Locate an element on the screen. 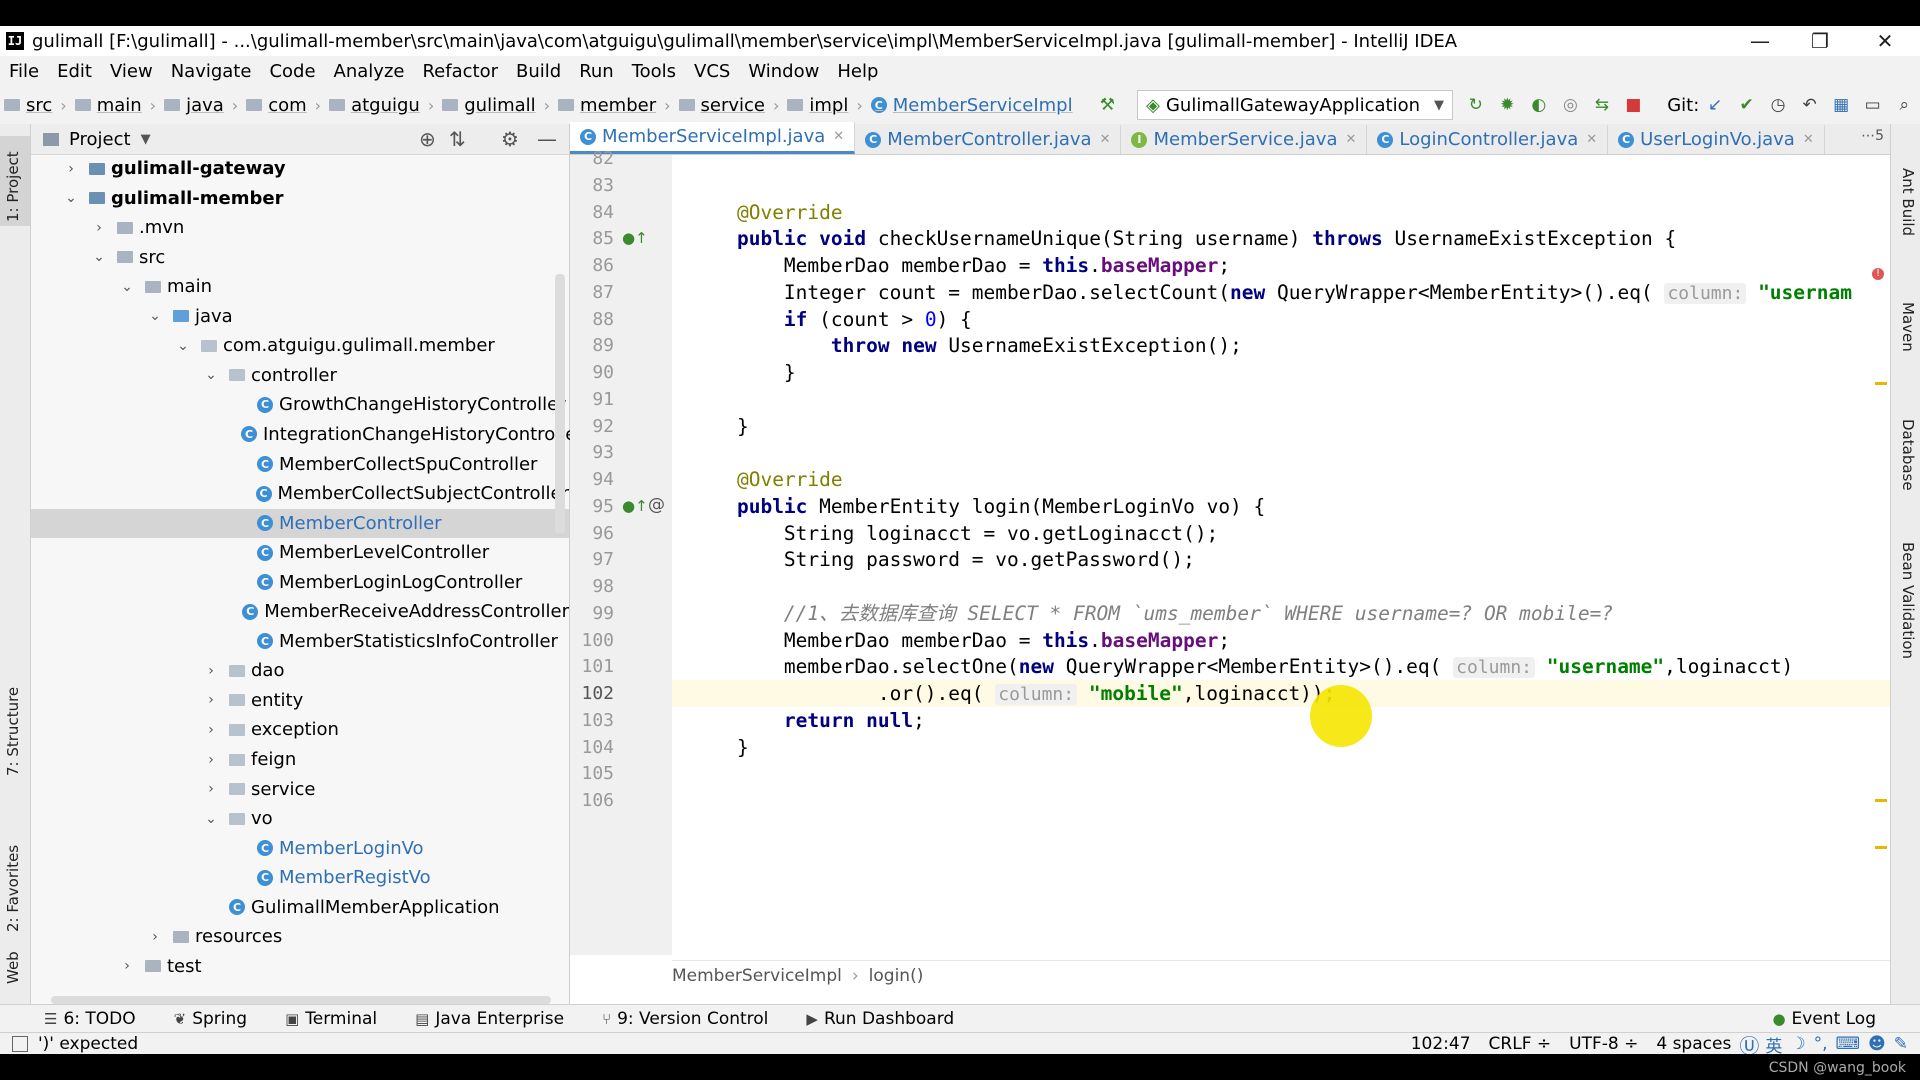 This screenshot has height=1080, width=1920. menu-refactor: Refactor is located at coordinates (460, 71).